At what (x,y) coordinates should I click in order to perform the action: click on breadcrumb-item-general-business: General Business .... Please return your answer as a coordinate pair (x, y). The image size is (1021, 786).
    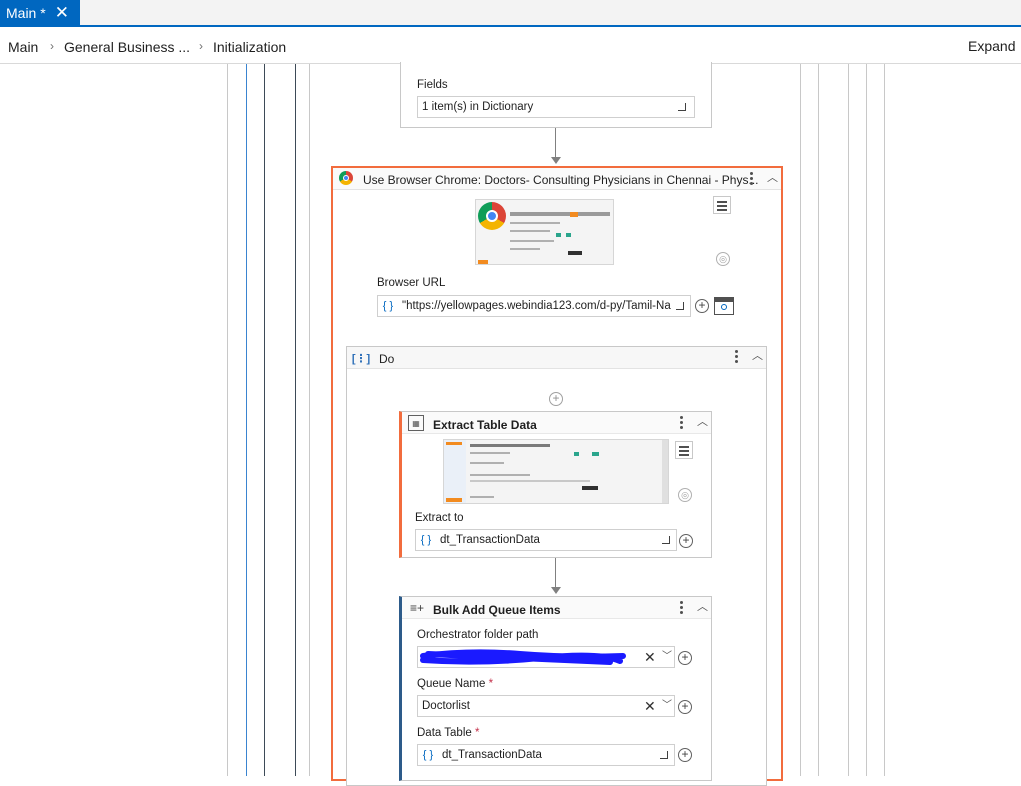
    Looking at the image, I should click on (127, 47).